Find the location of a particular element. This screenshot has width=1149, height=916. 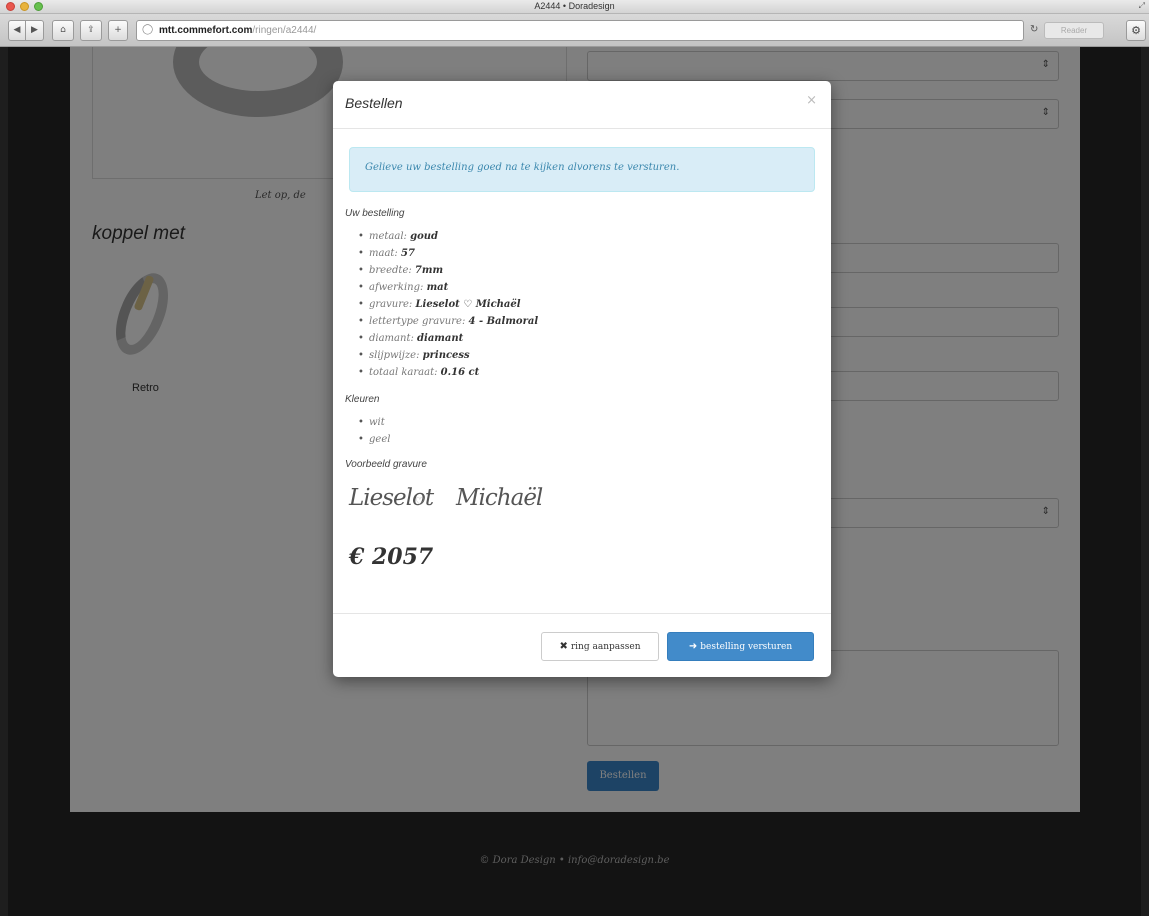

share-icon: ⇪ is located at coordinates (91, 30).